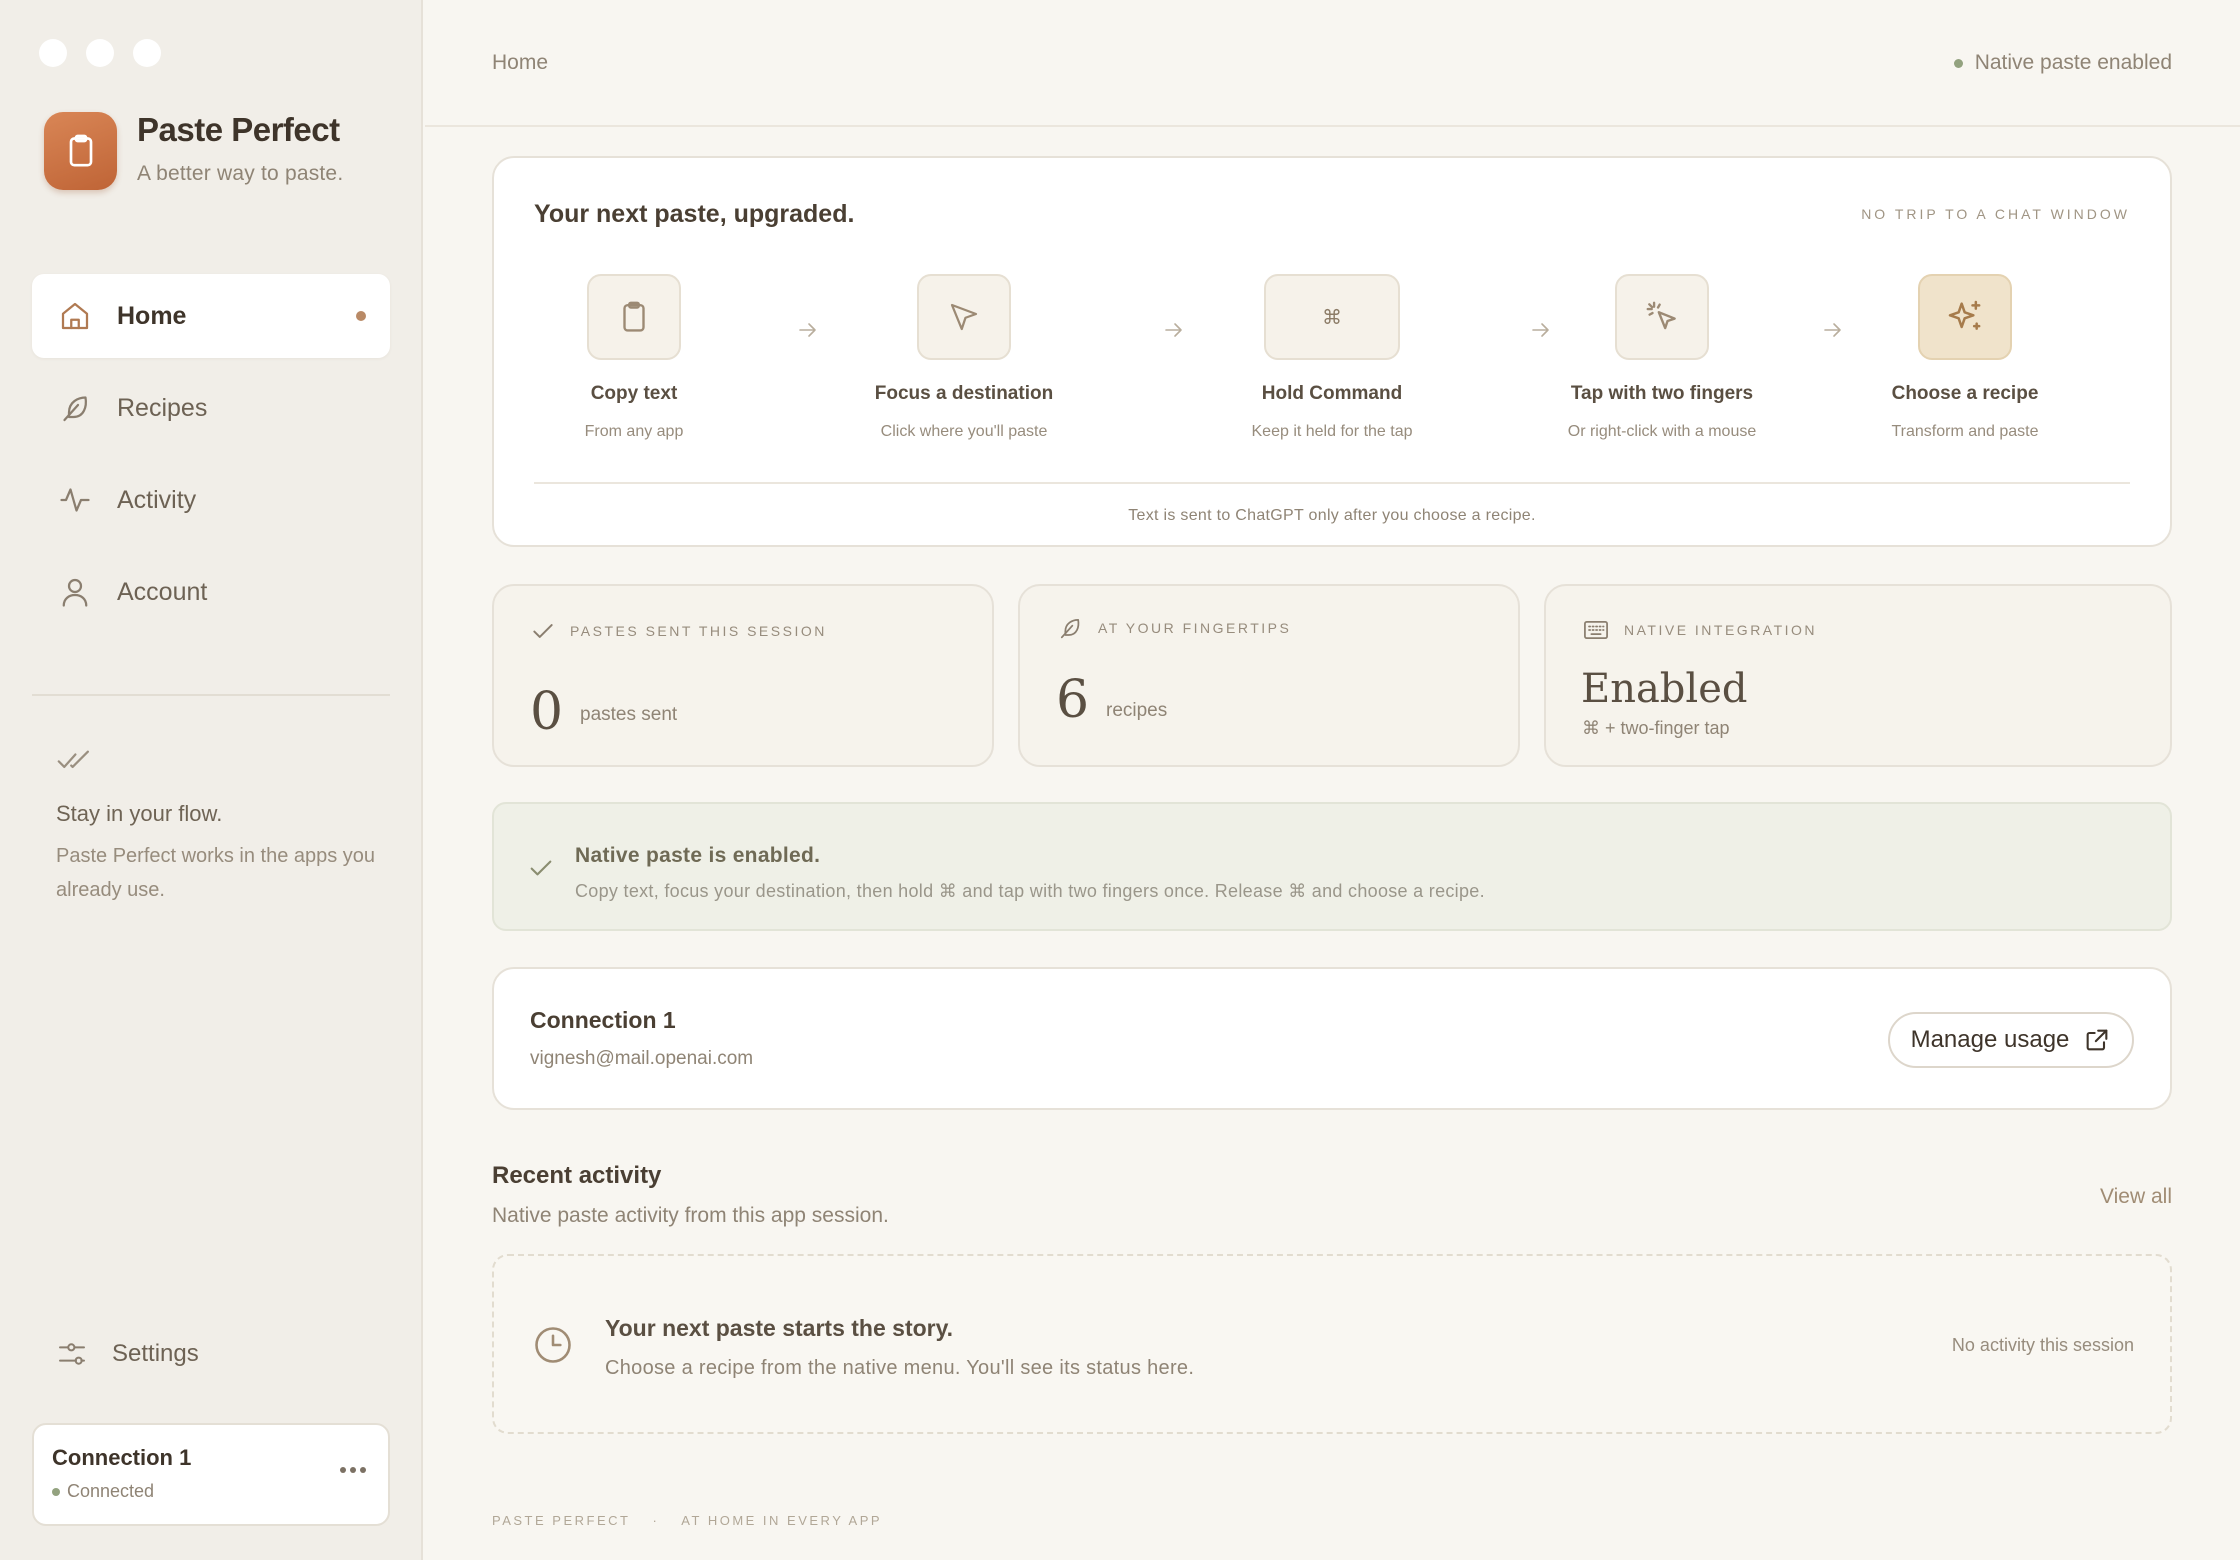  Describe the element at coordinates (73, 759) in the screenshot. I see `double-check-icon` at that location.